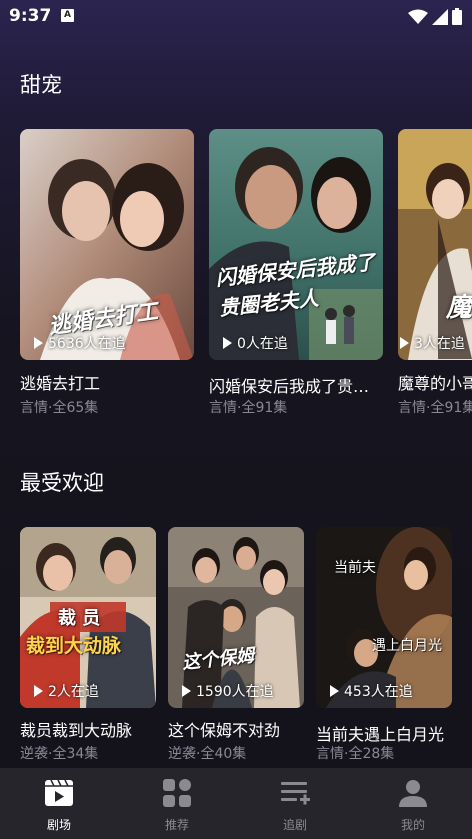  I want to click on poster-image: 闪婚保安后我成了贵圈老夫人 0人在追, so click(296, 244).